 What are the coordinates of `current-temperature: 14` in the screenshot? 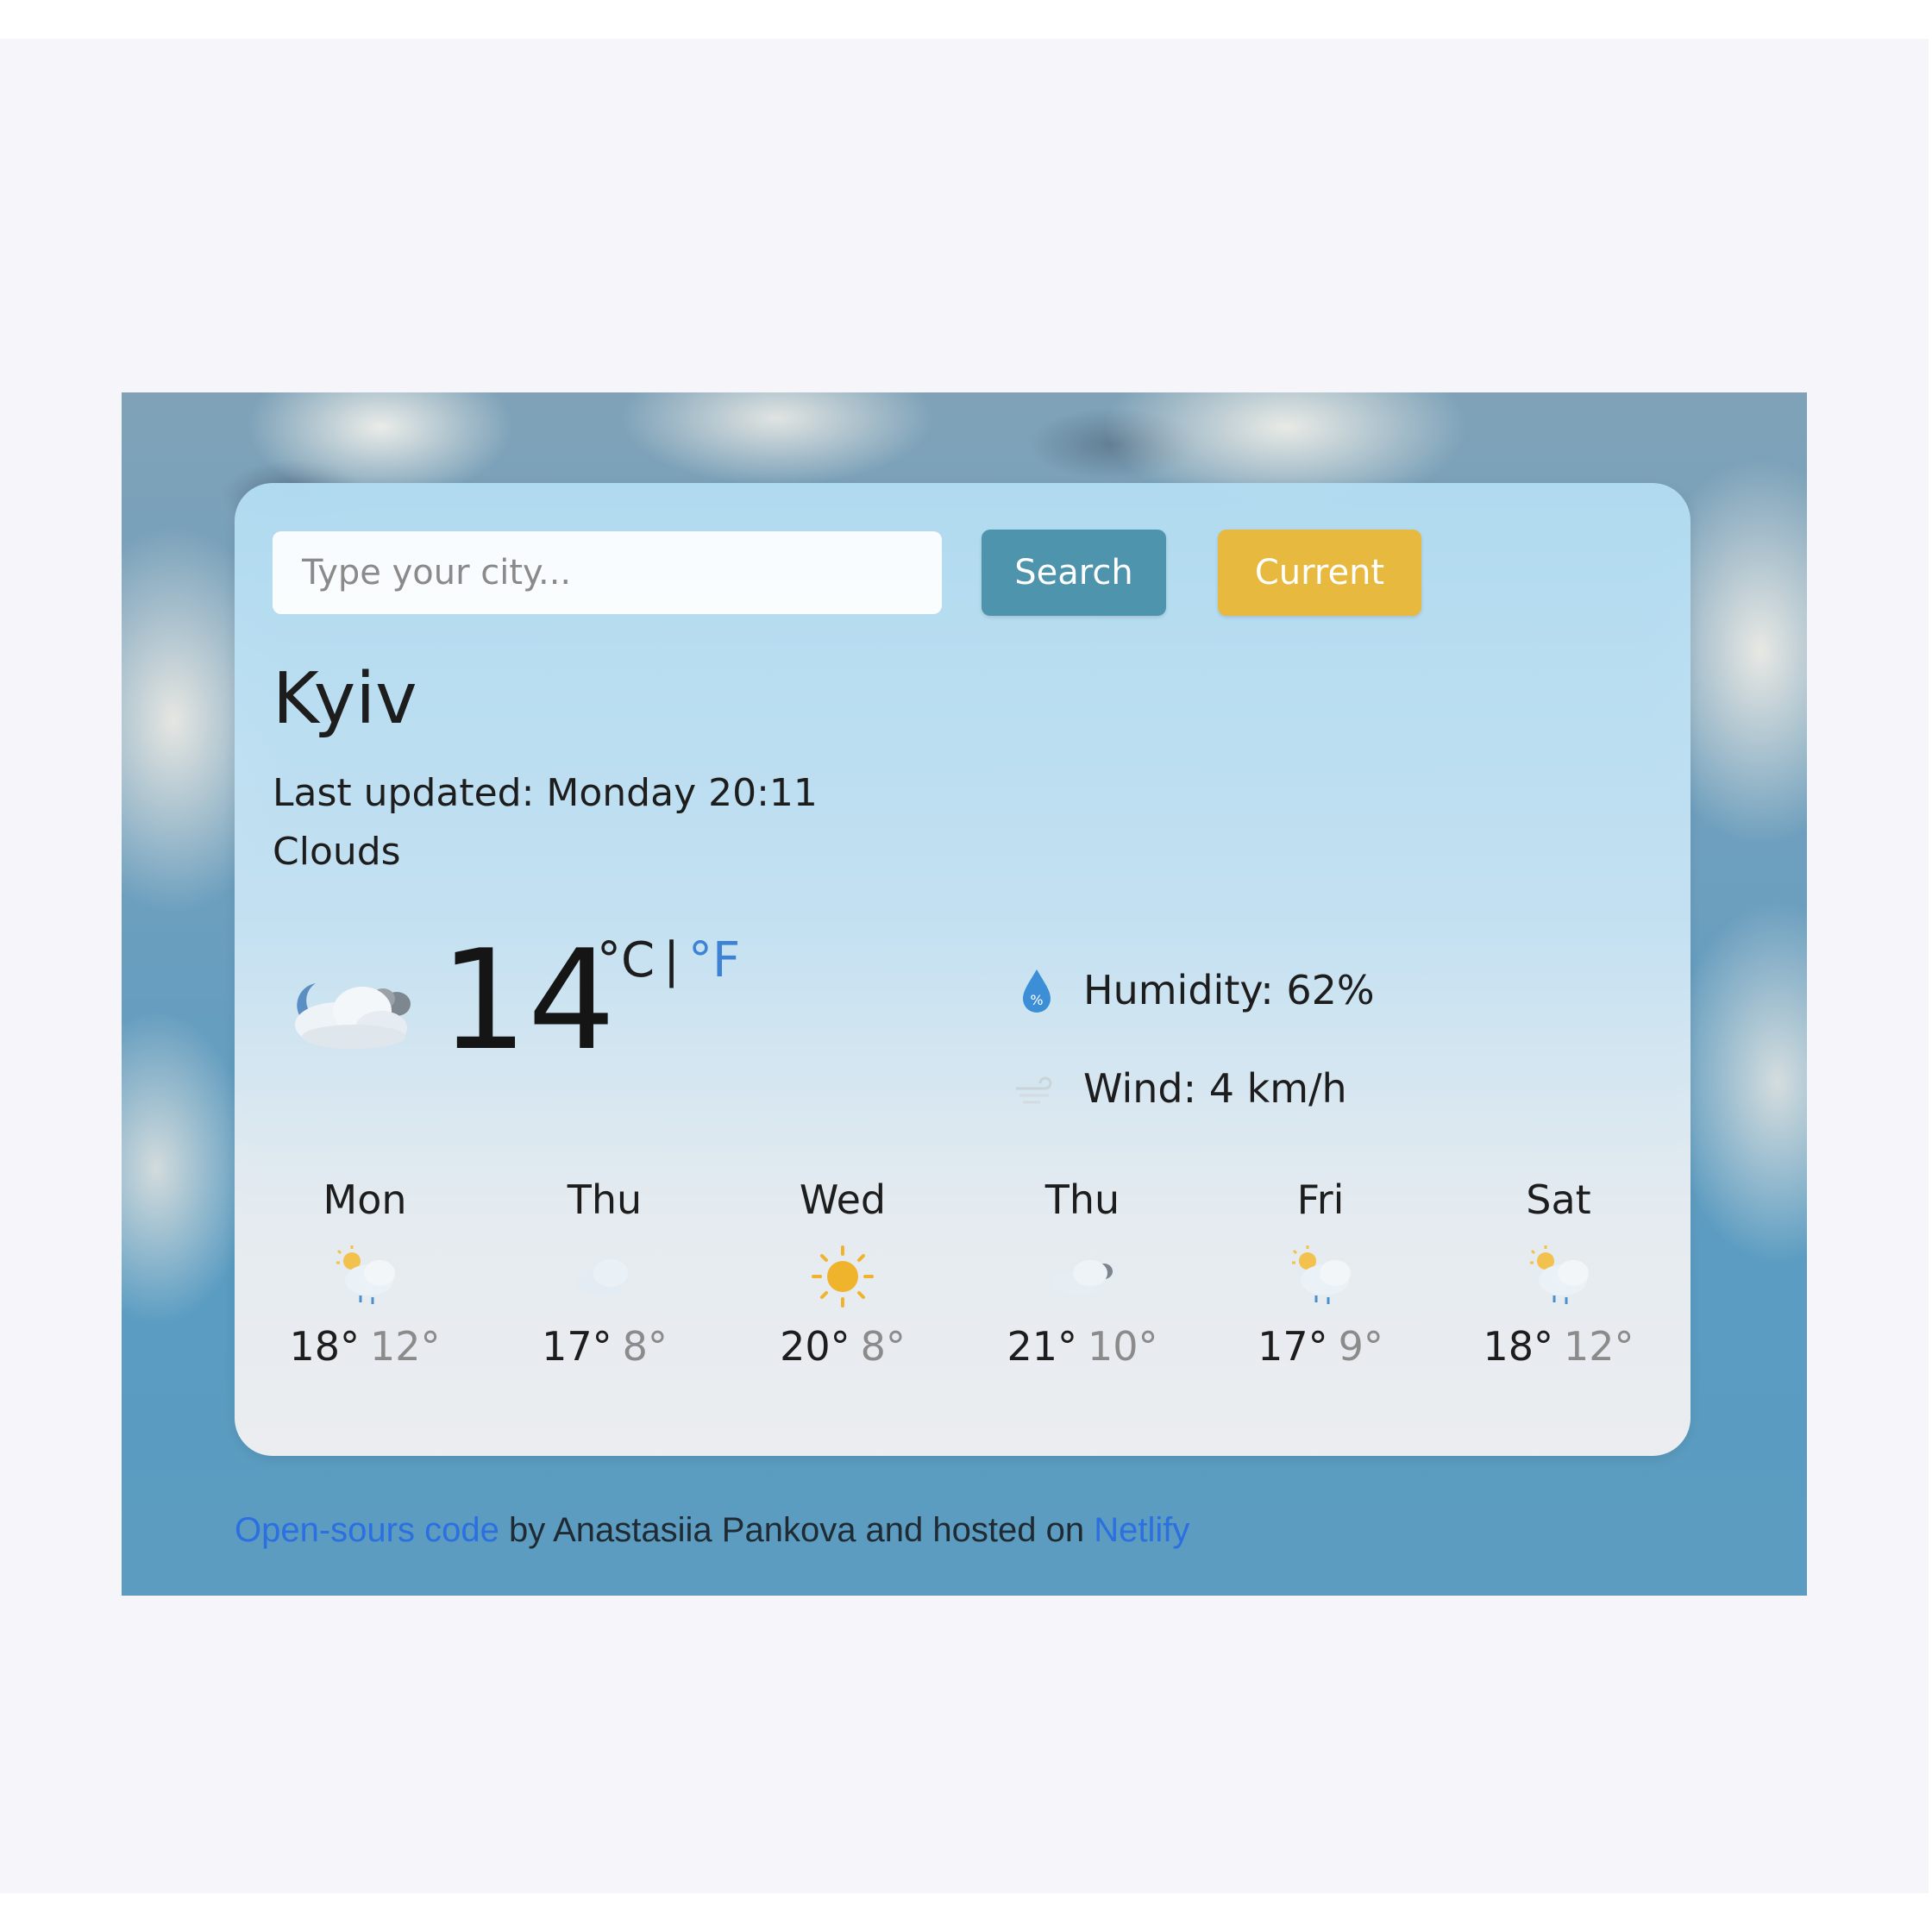 It's located at (528, 1000).